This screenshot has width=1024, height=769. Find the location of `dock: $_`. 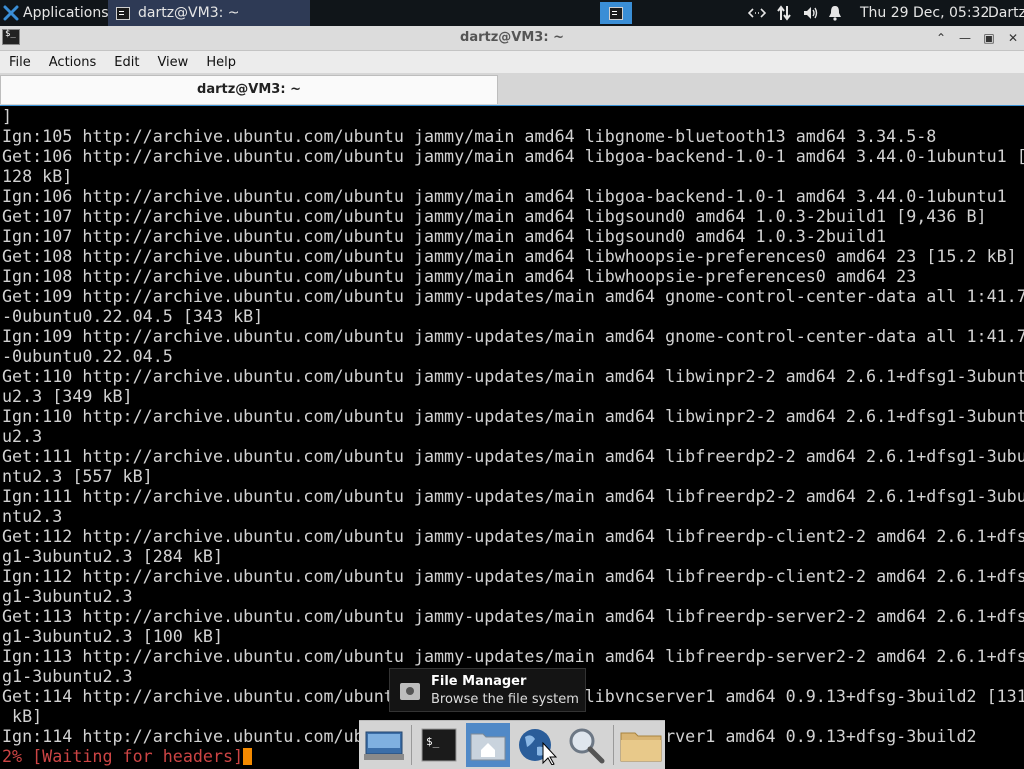

dock: $_ is located at coordinates (512, 744).